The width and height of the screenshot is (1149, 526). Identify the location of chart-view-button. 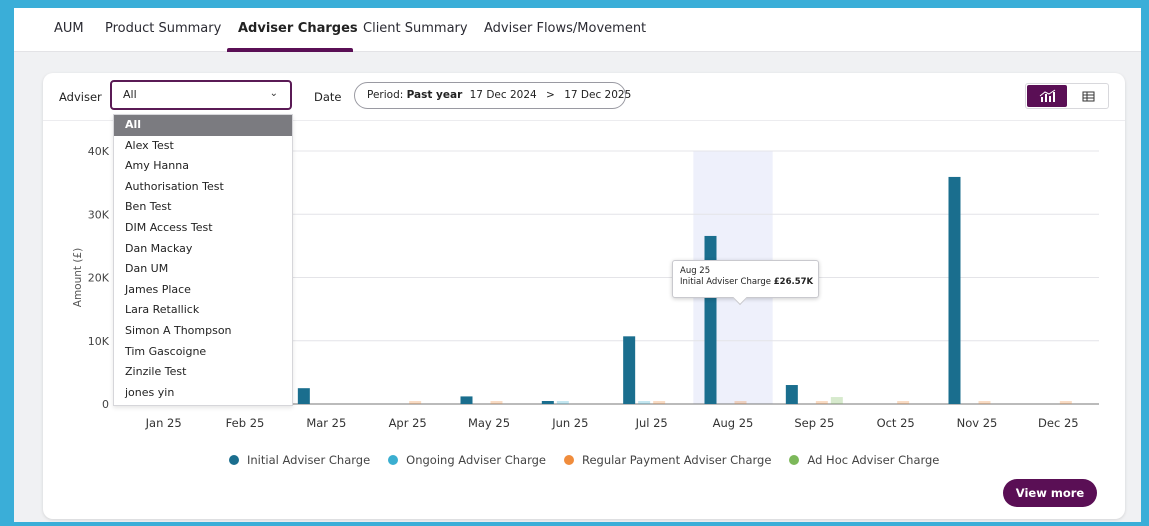
(1047, 96).